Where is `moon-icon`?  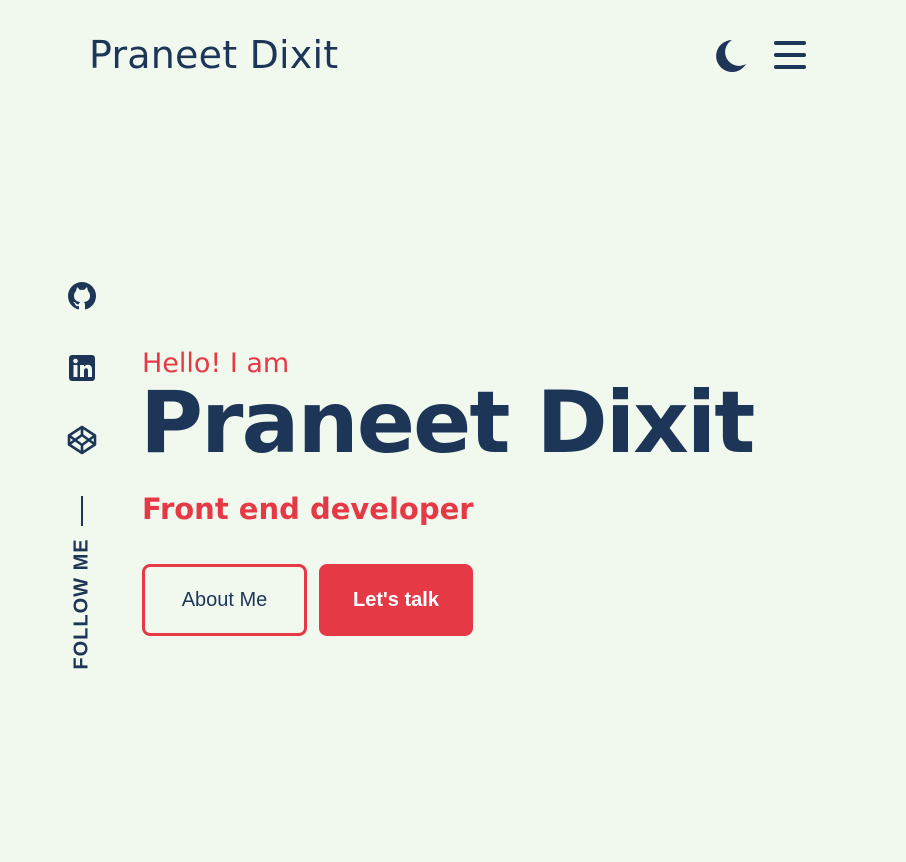
moon-icon is located at coordinates (731, 56).